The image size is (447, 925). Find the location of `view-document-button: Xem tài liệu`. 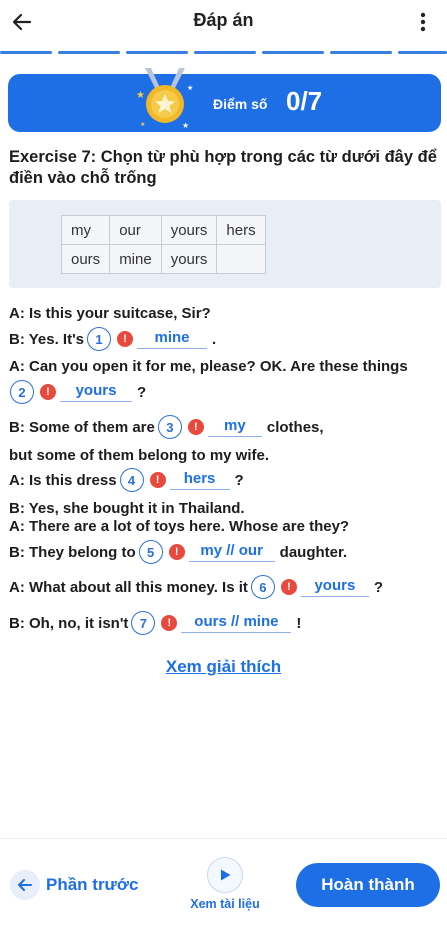

view-document-button: Xem tài liệu is located at coordinates (225, 884).